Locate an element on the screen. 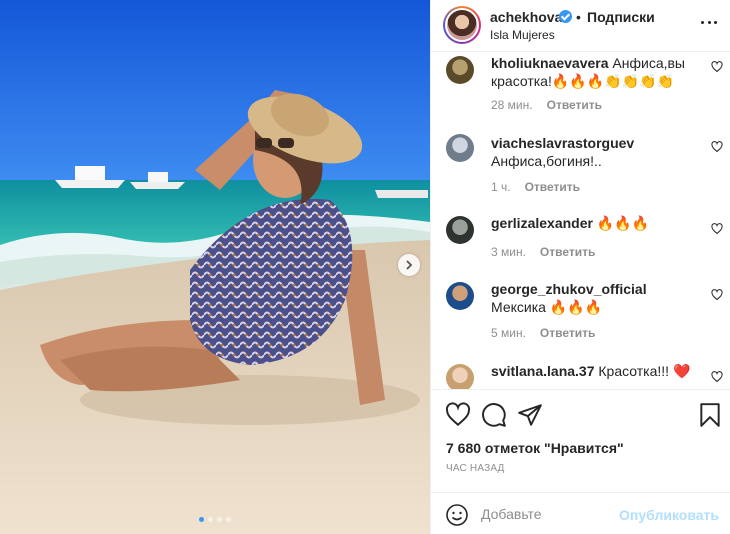  post-header: achekhova • Подписки Isla Mujeres is located at coordinates (580, 26).